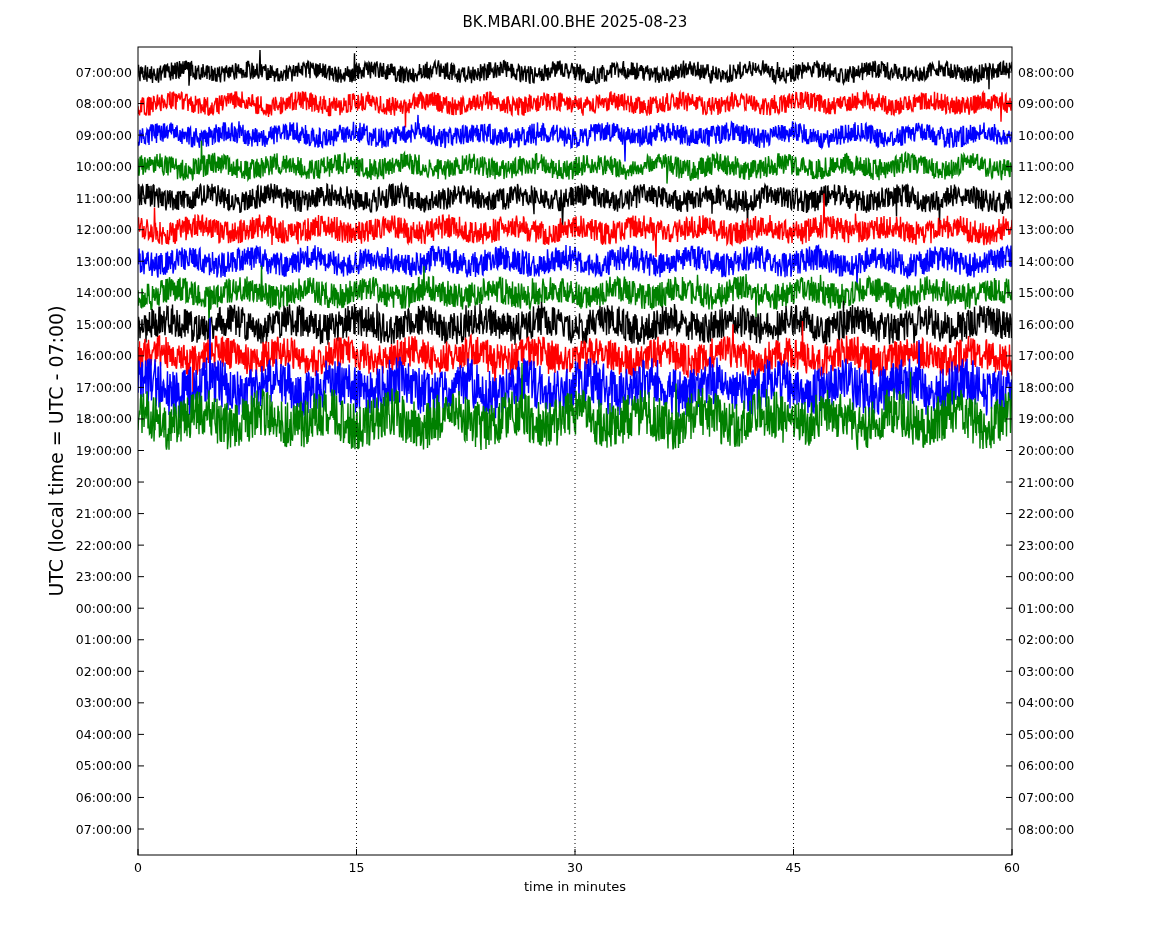 Image resolution: width=1150 pixels, height=950 pixels. I want to click on y-axis-label: UTC (local time = UTC - 07:00), so click(56, 451).